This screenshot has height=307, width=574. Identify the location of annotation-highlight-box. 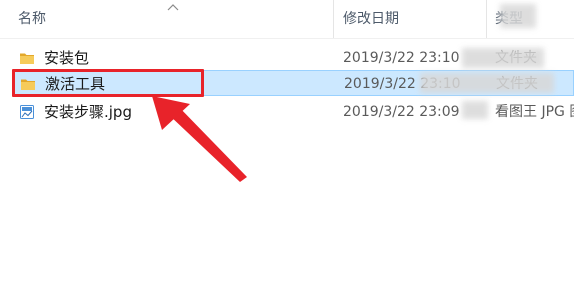
(108, 83).